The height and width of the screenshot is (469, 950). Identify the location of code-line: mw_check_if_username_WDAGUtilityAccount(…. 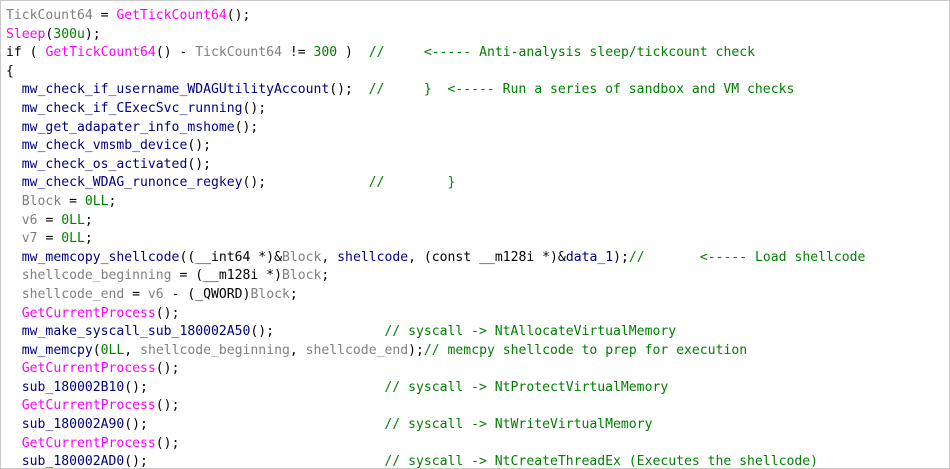
(435, 90).